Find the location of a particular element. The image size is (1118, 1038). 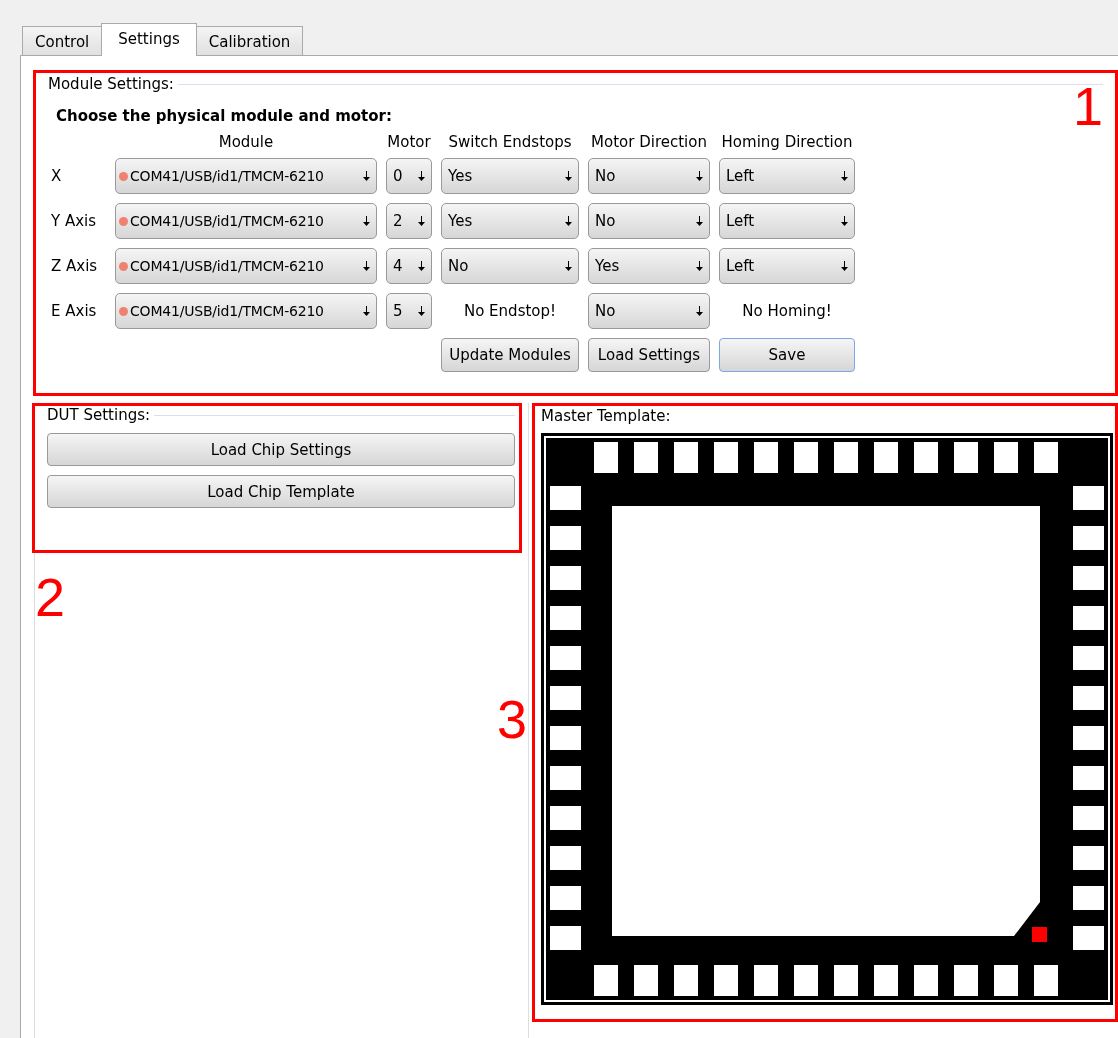

dropdown: 2 is located at coordinates (409, 221).